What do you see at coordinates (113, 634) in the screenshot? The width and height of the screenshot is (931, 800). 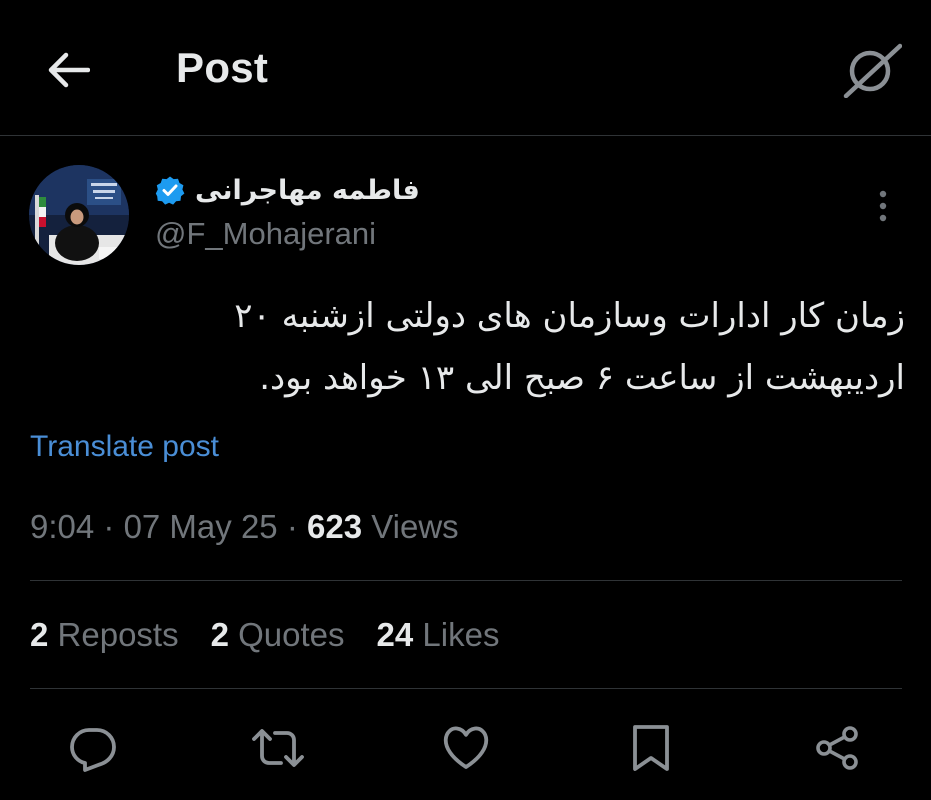 I see `reposts-label: Reposts` at bounding box center [113, 634].